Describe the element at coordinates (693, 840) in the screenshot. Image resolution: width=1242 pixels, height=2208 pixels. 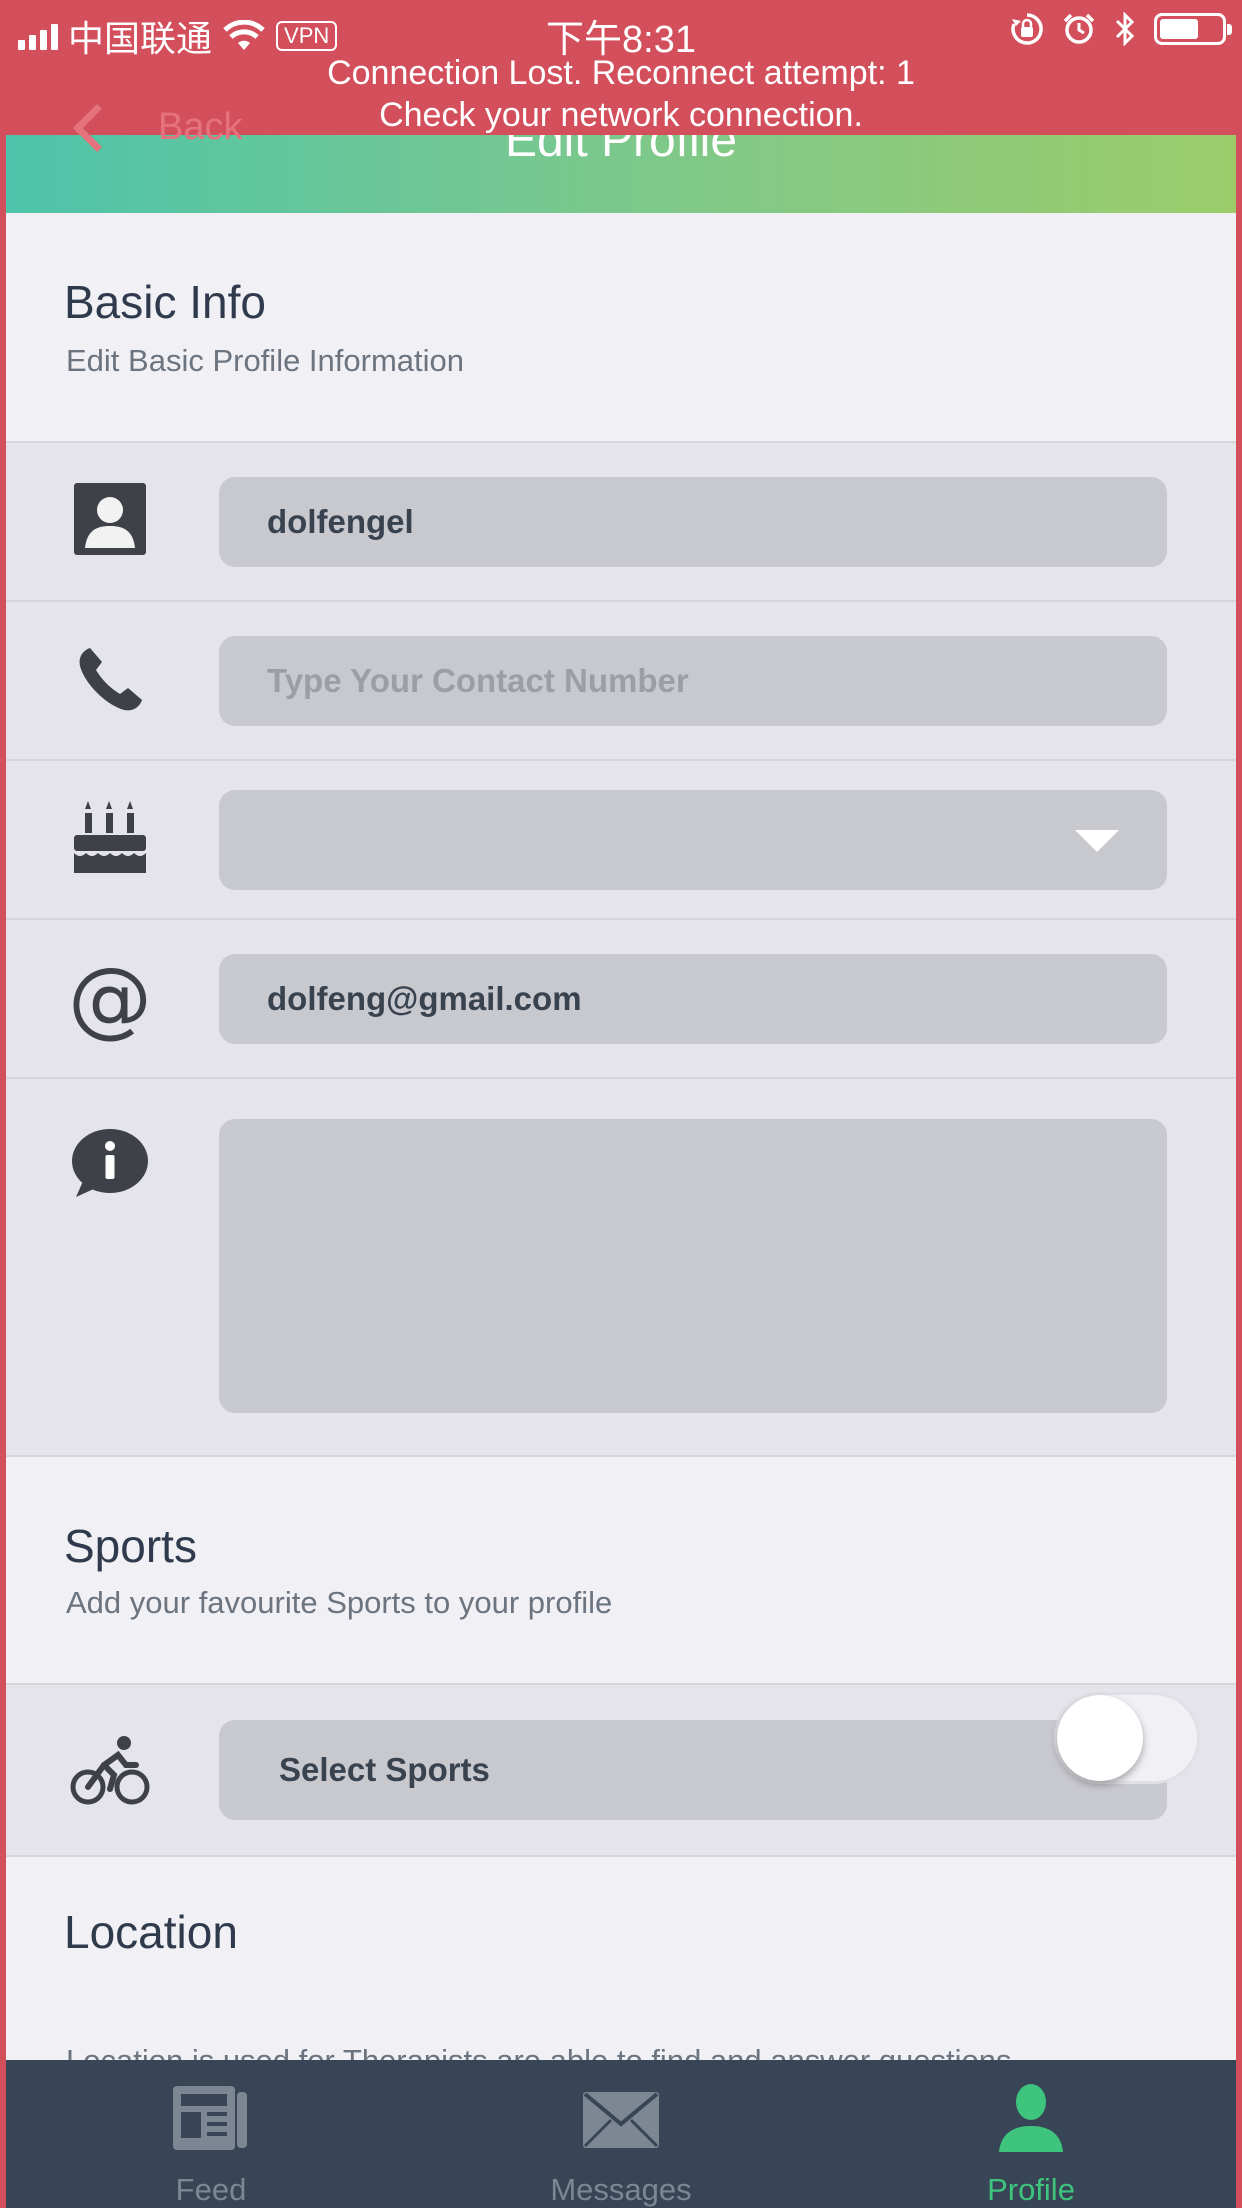
I see `birthday-dropdown` at that location.